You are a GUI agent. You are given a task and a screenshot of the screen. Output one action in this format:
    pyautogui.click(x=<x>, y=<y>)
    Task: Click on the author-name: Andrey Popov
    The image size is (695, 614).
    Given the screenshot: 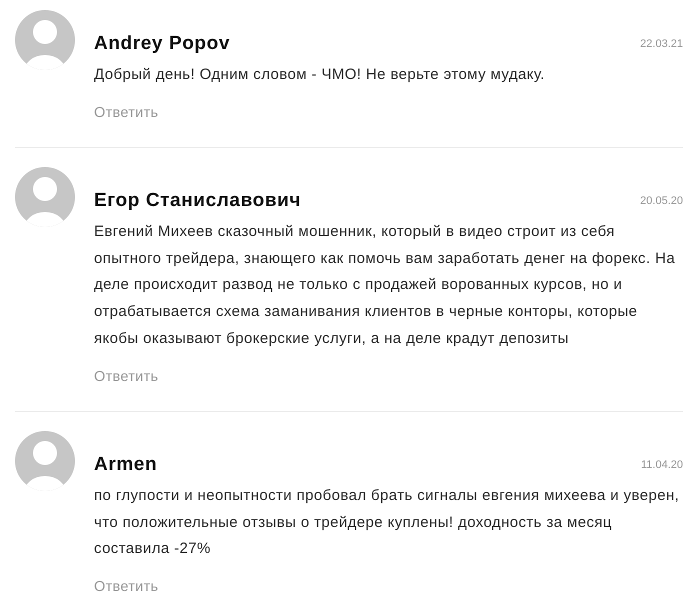 What is the action you would take?
    pyautogui.click(x=162, y=44)
    